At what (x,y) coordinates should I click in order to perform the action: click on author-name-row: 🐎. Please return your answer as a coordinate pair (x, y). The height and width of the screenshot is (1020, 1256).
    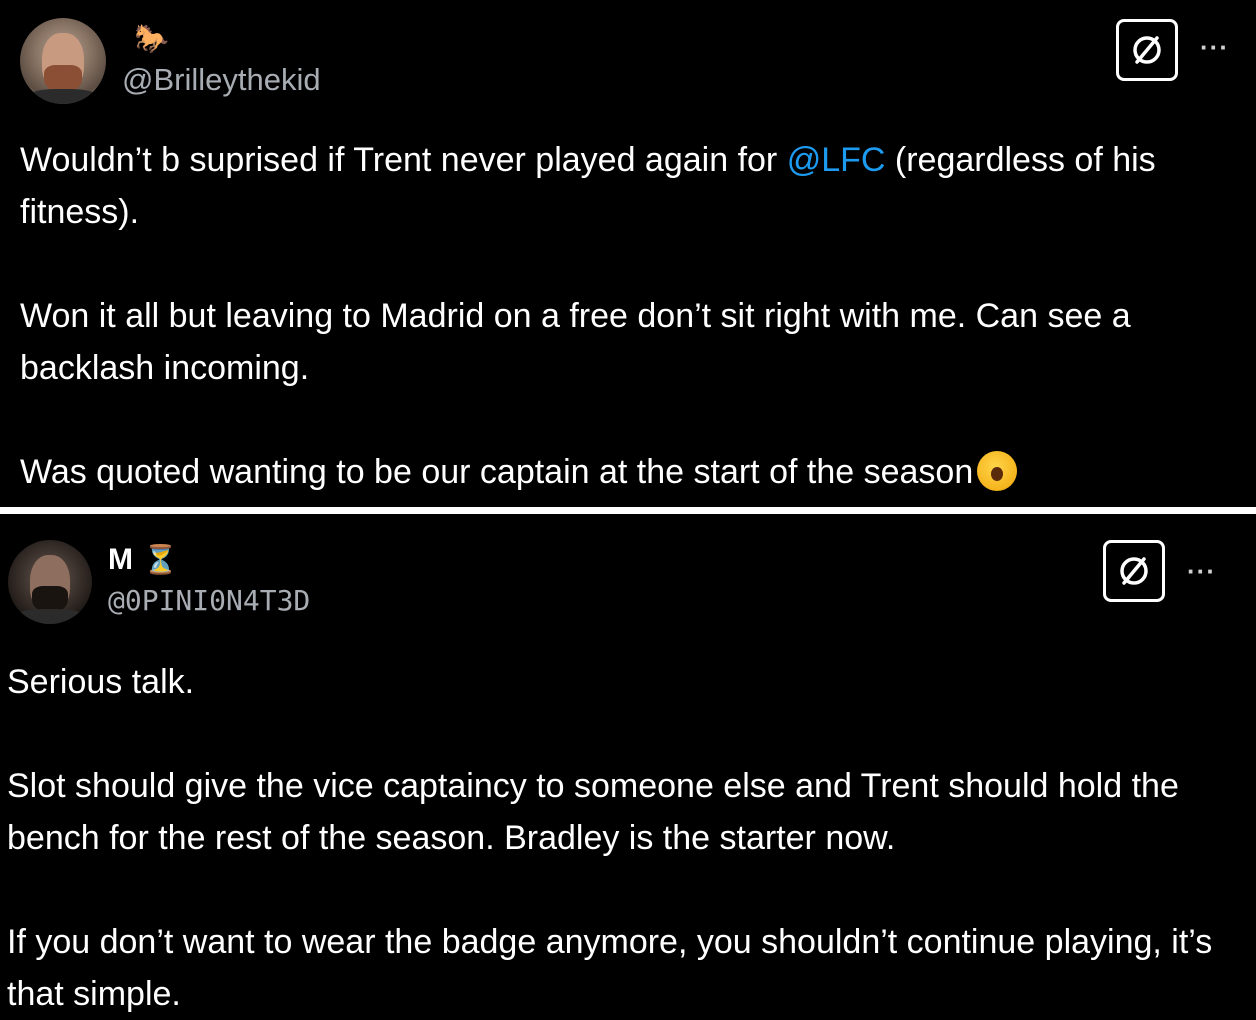
    Looking at the image, I should click on (146, 39).